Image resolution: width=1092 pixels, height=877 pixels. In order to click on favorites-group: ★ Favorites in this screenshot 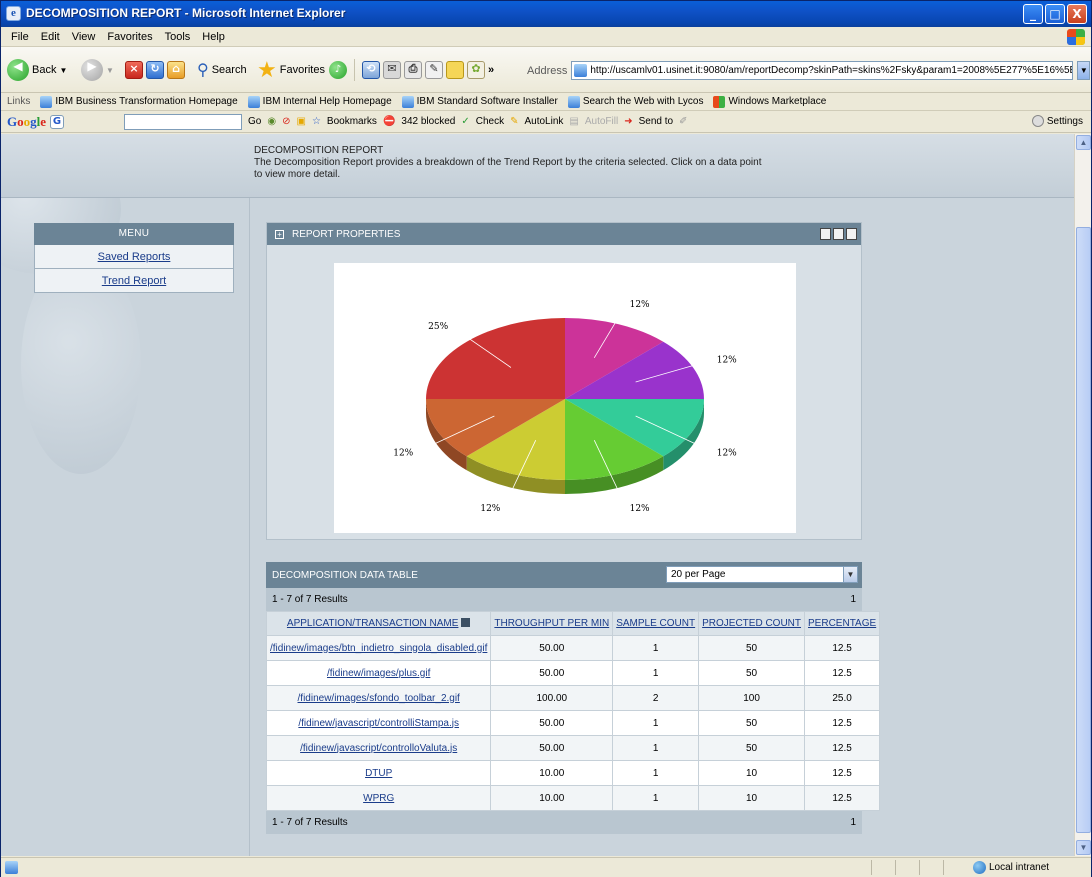, I will do `click(291, 70)`.